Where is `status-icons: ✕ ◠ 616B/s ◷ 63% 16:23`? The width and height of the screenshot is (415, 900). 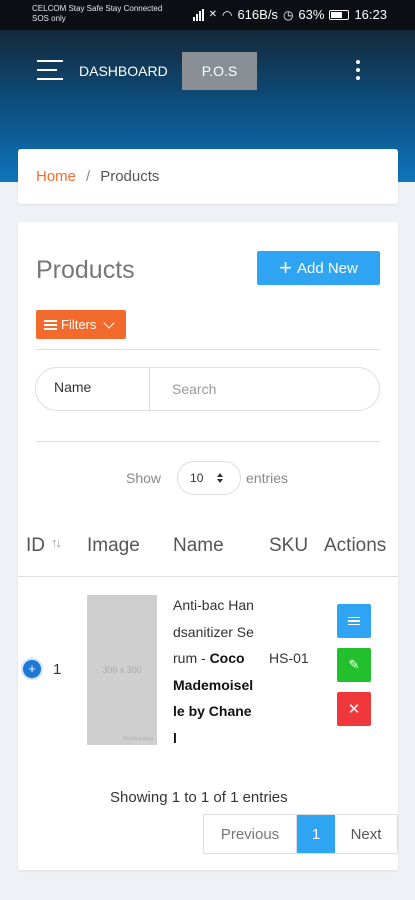 status-icons: ✕ ◠ 616B/s ◷ 63% 16:23 is located at coordinates (289, 14).